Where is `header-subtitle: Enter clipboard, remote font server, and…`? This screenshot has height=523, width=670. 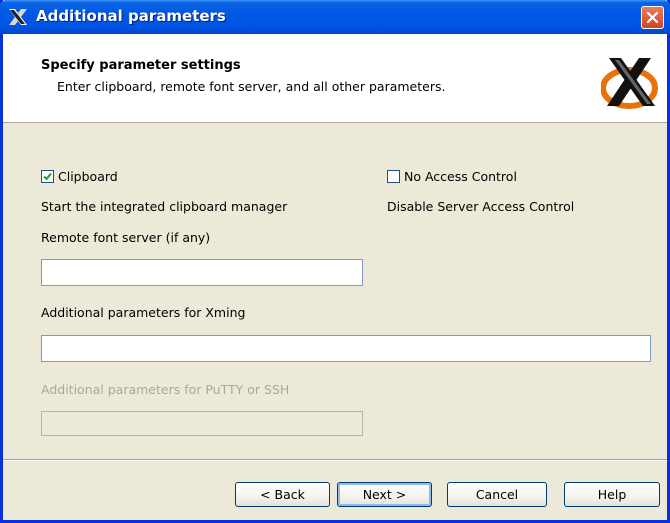
header-subtitle: Enter clipboard, remote font server, and… is located at coordinates (251, 86).